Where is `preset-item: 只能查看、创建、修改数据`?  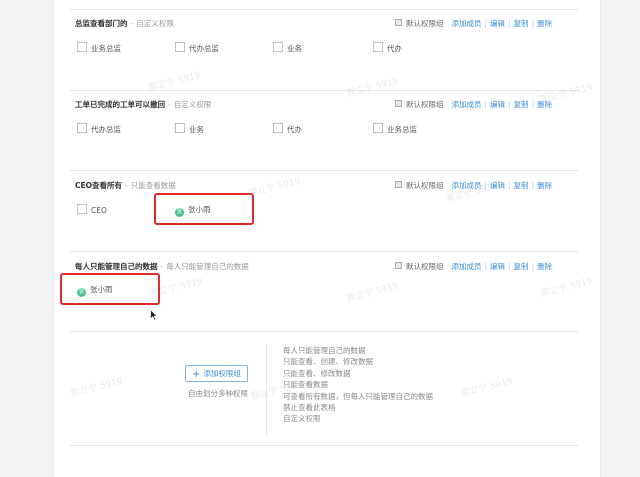 preset-item: 只能查看、创建、修改数据 is located at coordinates (328, 362).